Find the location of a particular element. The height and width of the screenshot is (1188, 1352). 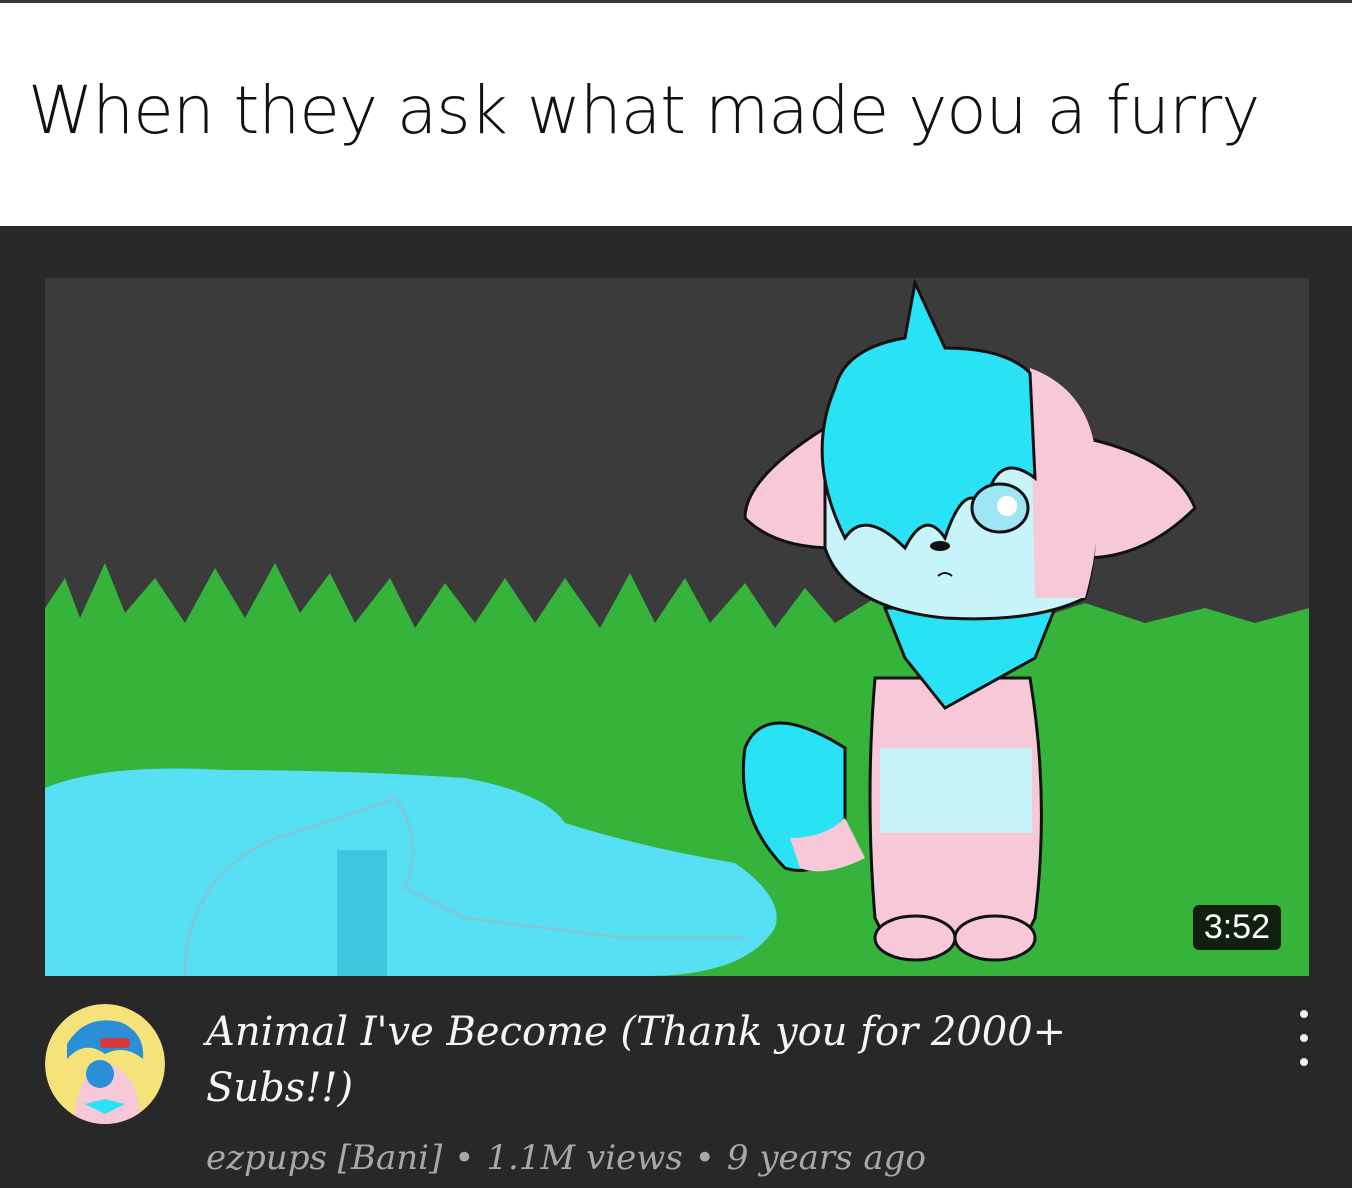

upload-age: 9 years ago is located at coordinates (826, 1158).